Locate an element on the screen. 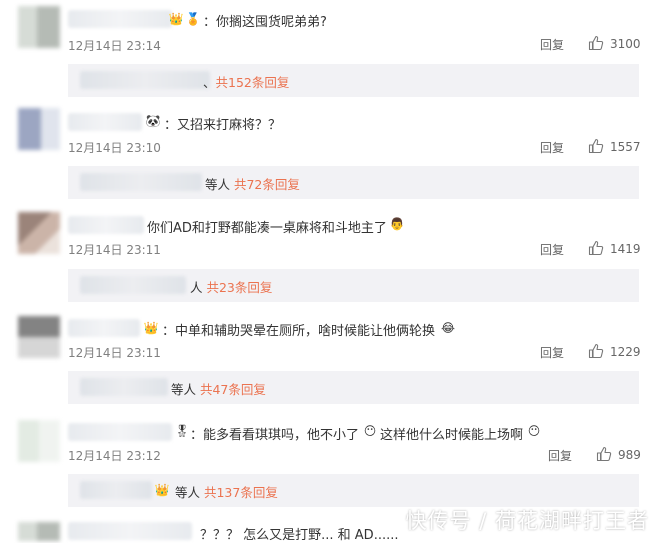  like-count: 3100 is located at coordinates (625, 44).